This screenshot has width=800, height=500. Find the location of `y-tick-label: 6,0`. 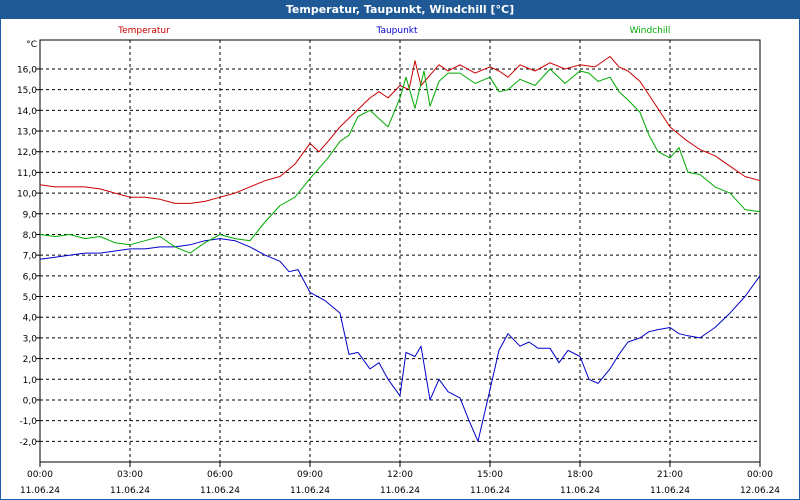

y-tick-label: 6,0 is located at coordinates (30, 277).